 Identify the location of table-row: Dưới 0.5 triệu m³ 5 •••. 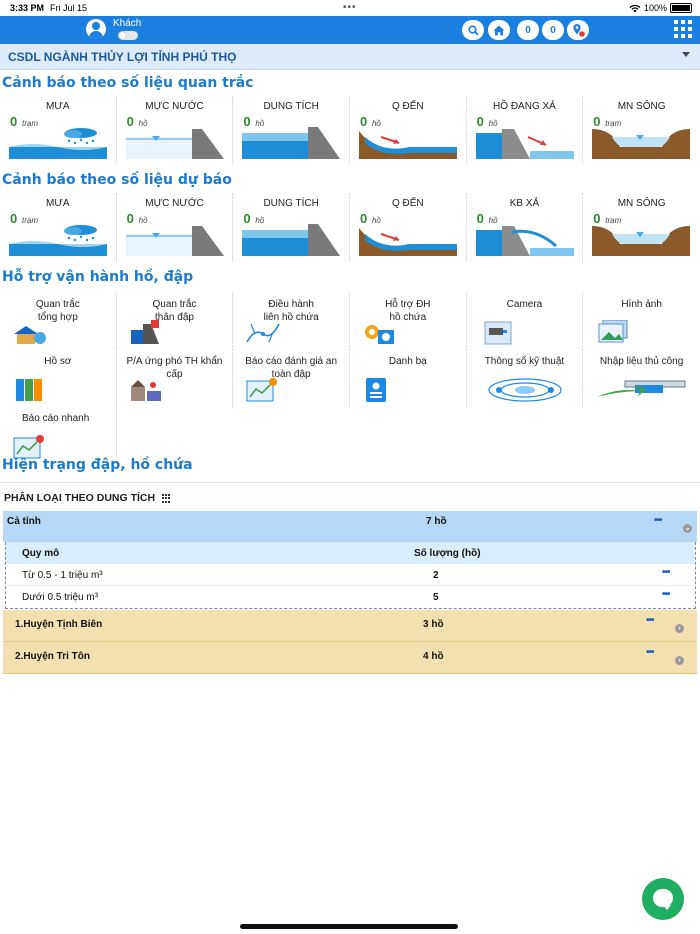
(350, 597).